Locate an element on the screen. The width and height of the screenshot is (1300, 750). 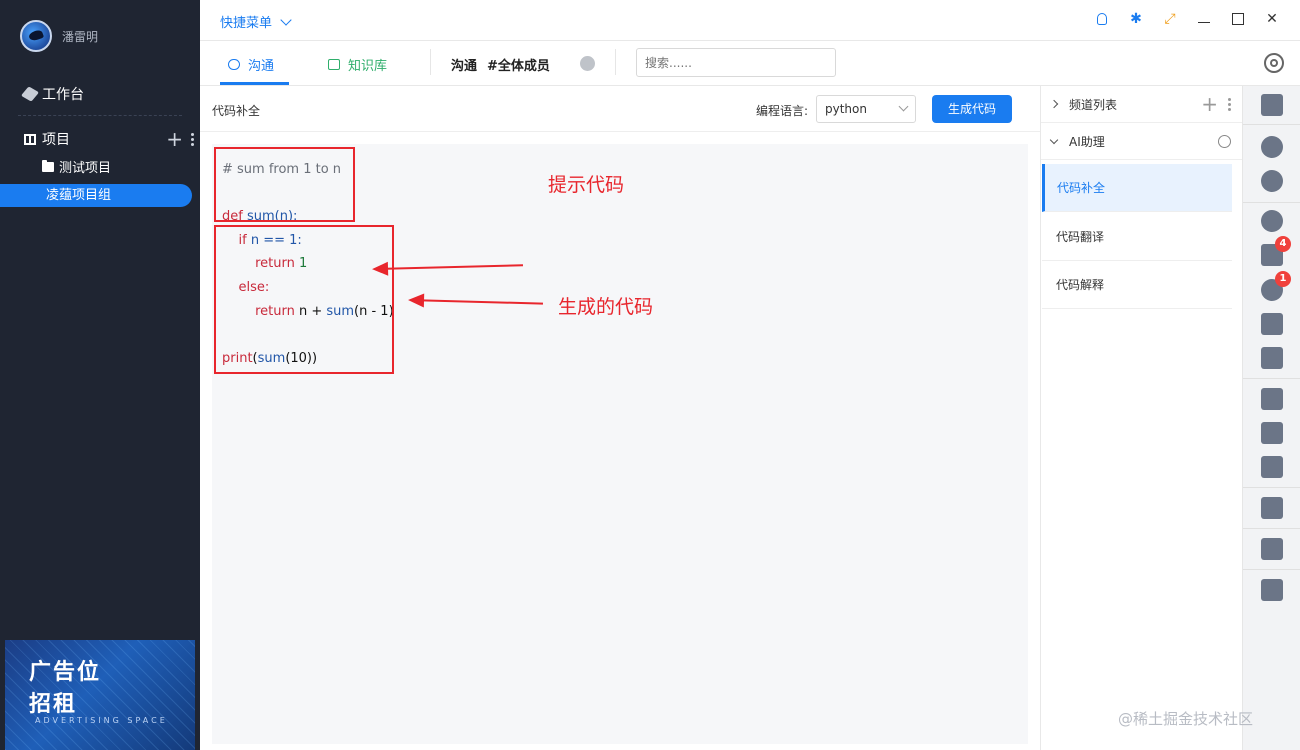
quick-menu-button: 快捷菜单 is located at coordinates (256, 21).